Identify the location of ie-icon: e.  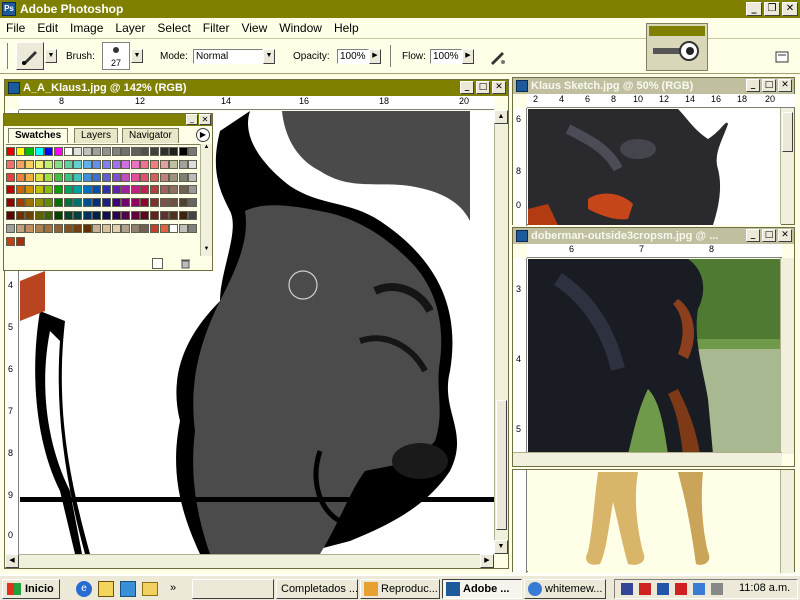
(84, 589).